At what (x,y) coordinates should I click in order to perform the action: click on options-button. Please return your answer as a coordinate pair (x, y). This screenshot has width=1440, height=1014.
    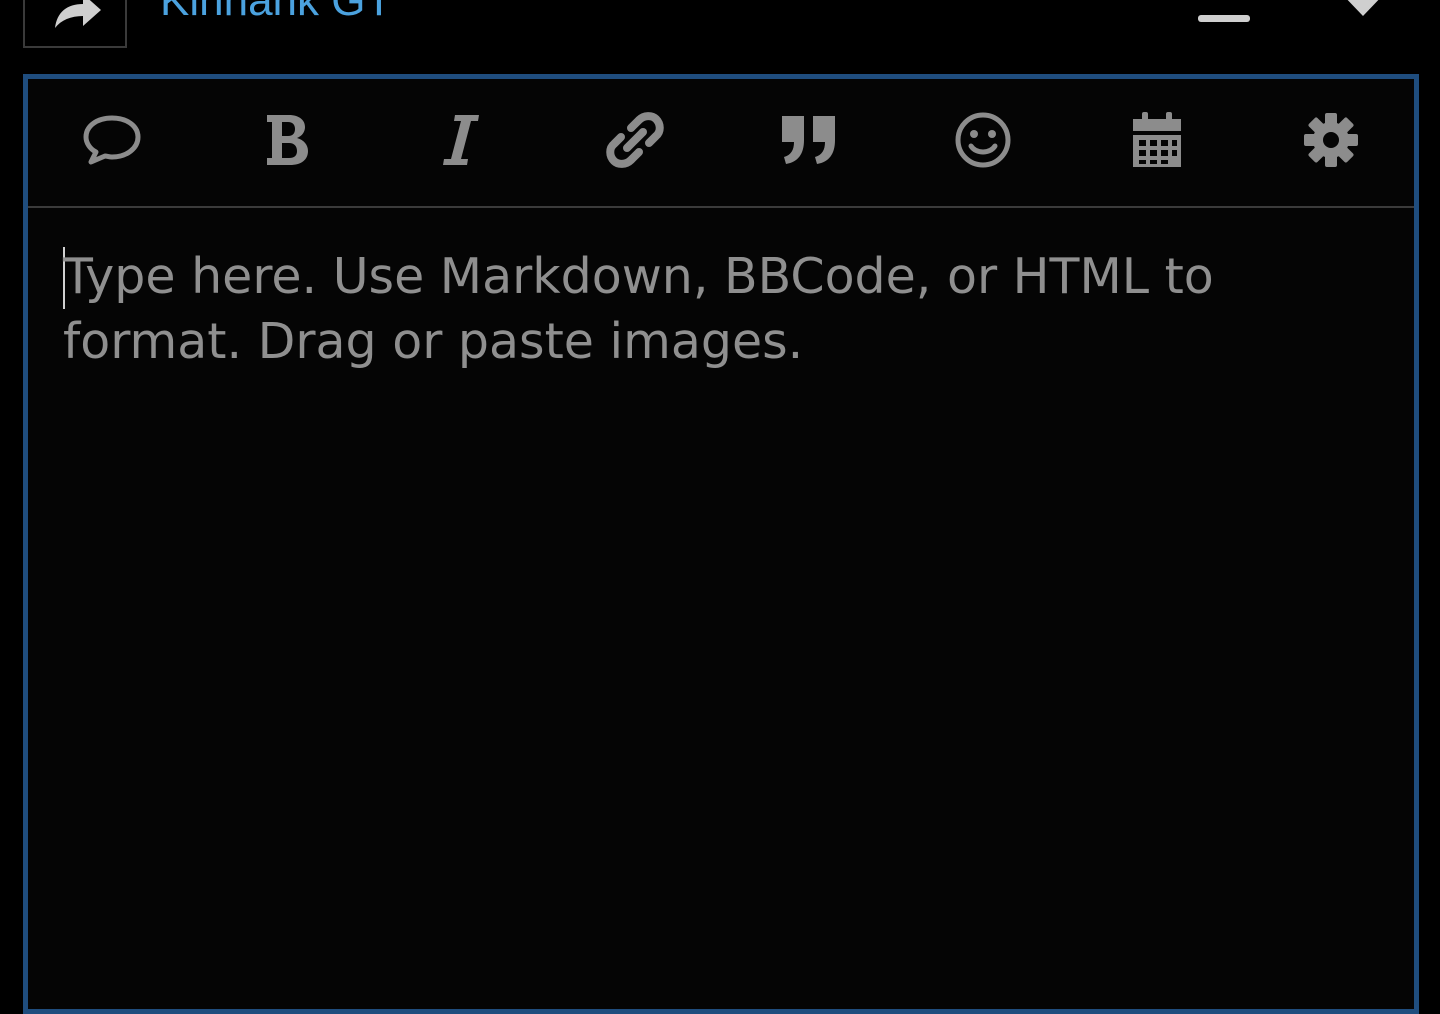
    Looking at the image, I should click on (1331, 140).